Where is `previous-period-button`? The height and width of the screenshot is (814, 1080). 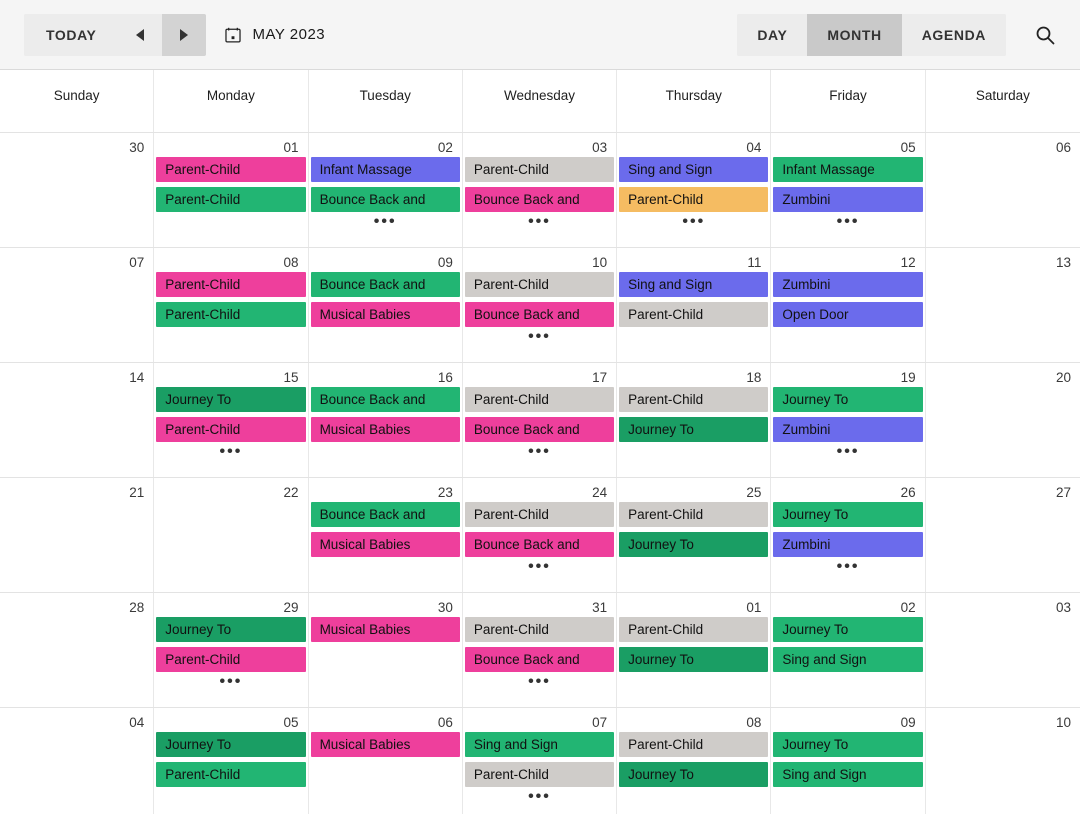 previous-period-button is located at coordinates (140, 34).